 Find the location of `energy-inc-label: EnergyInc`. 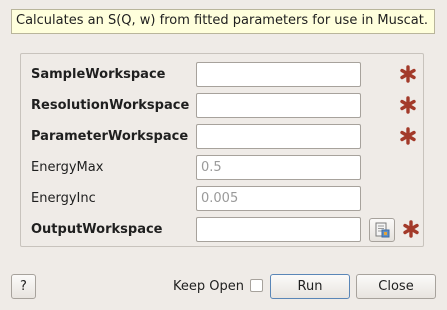

energy-inc-label: EnergyInc is located at coordinates (63, 198).